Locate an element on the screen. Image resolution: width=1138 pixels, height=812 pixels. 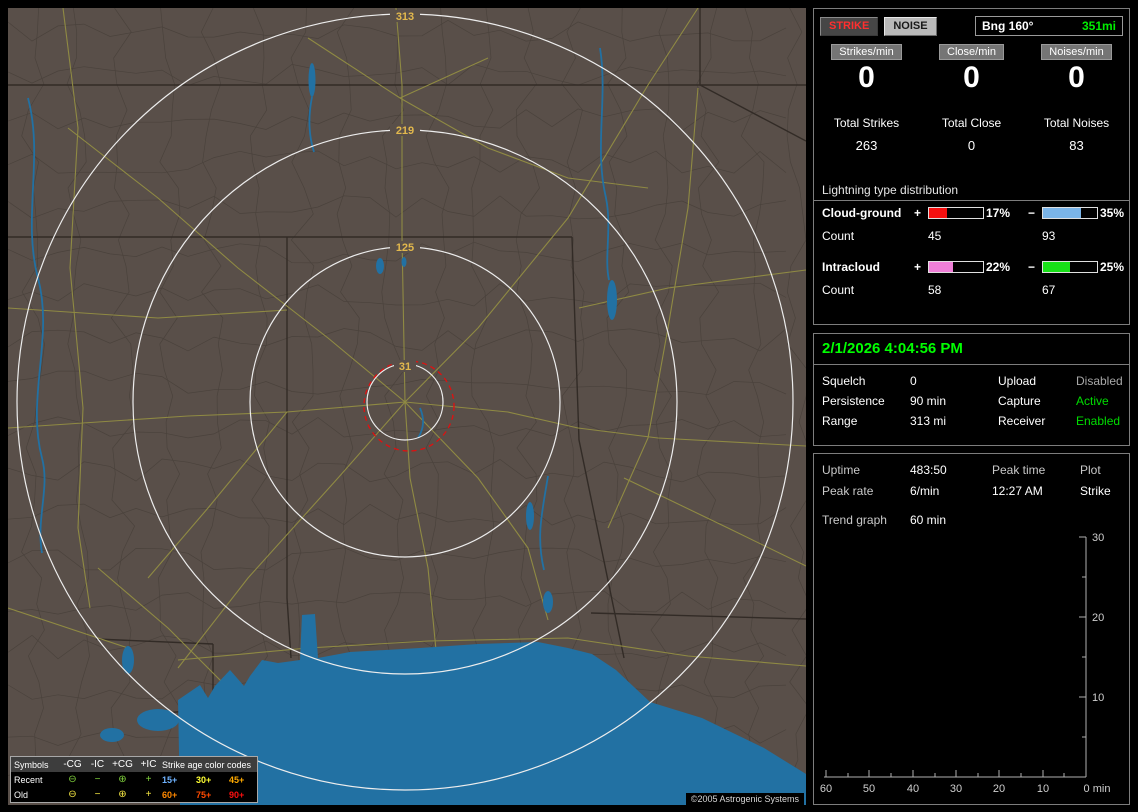
trend-x-tick-40: 40 is located at coordinates (913, 789).